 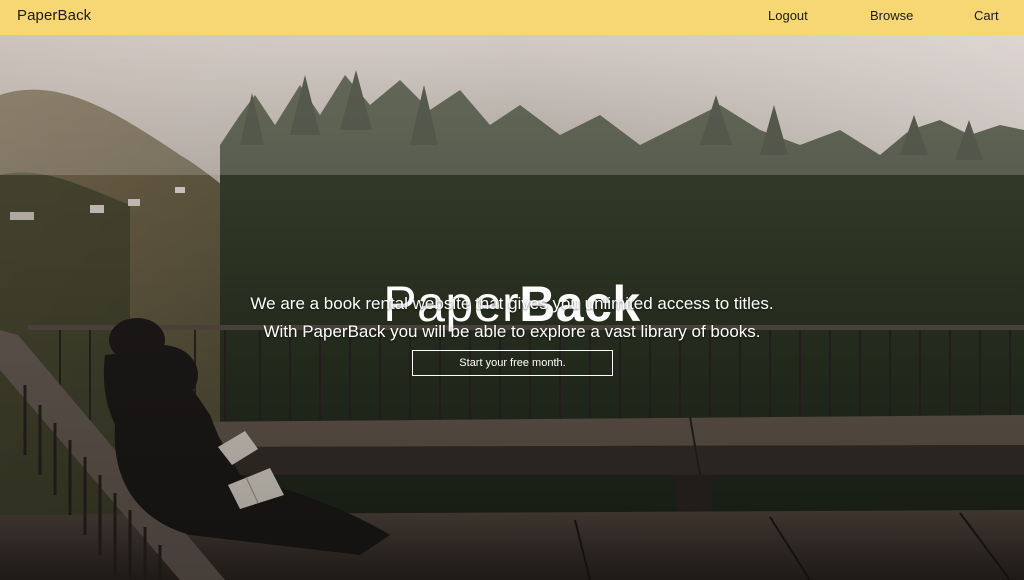 I want to click on nav-logout-link: Logout, so click(x=788, y=15).